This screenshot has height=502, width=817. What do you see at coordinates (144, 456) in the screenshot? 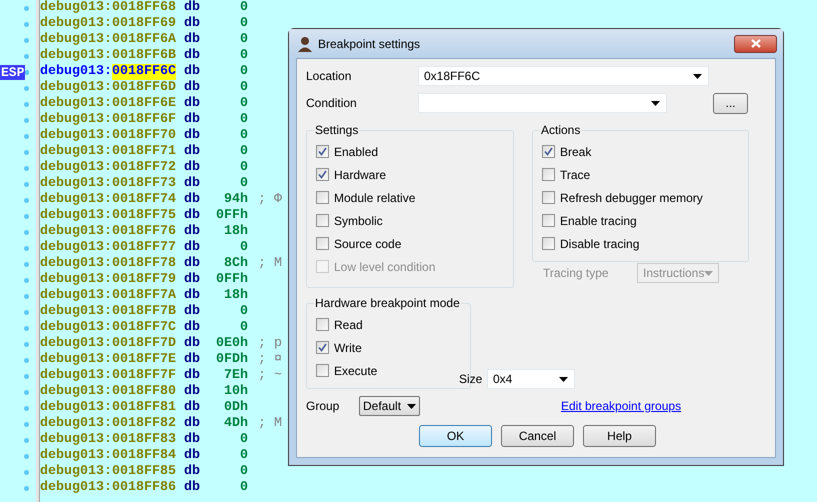
I see `address: 0018FF84` at bounding box center [144, 456].